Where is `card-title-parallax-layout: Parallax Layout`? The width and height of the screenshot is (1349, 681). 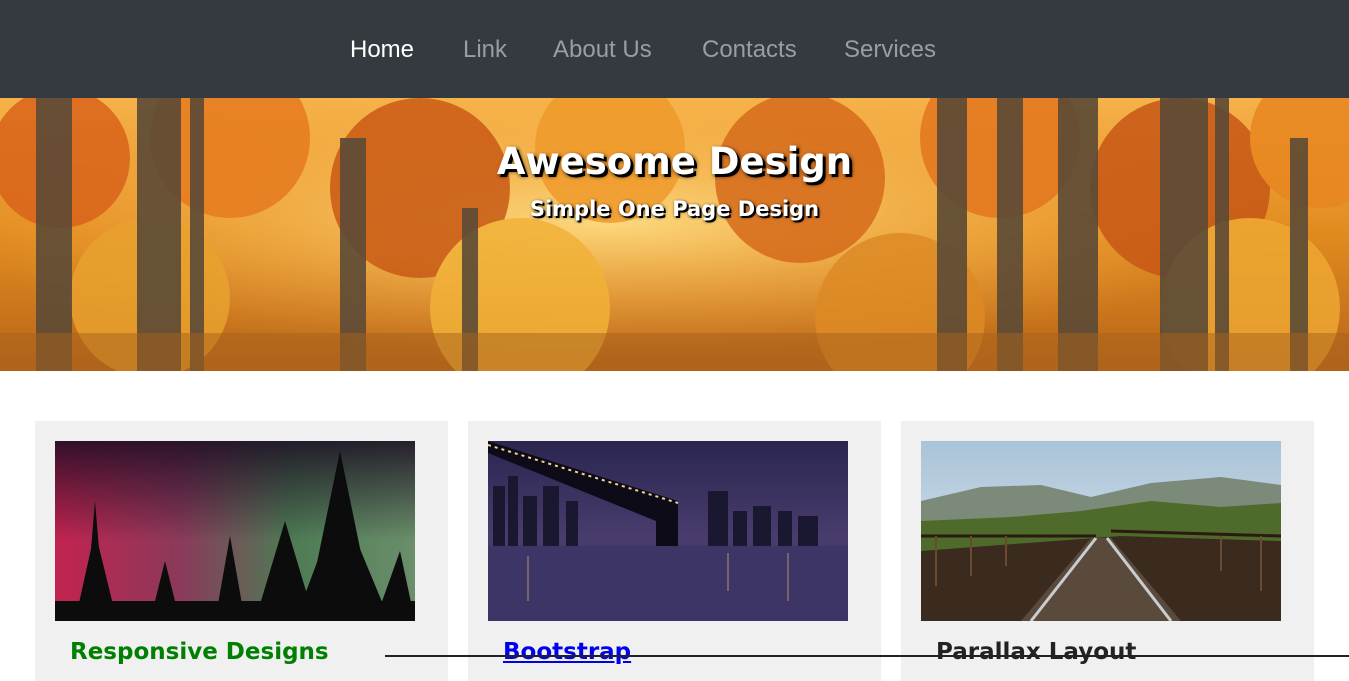 card-title-parallax-layout: Parallax Layout is located at coordinates (1036, 652).